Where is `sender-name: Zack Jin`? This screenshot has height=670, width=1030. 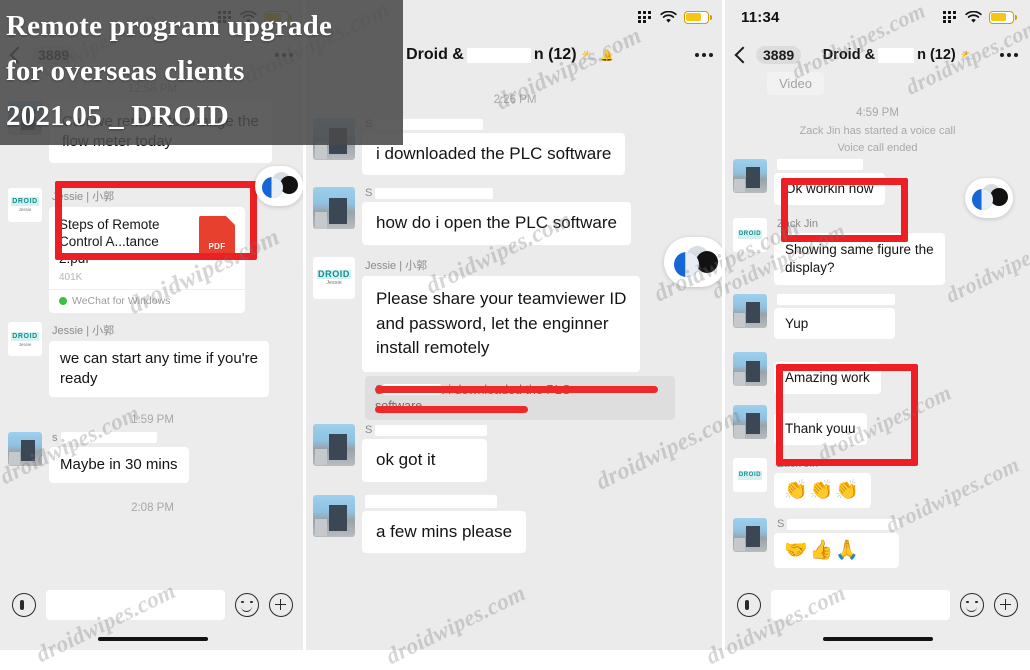 sender-name: Zack Jin is located at coordinates (797, 223).